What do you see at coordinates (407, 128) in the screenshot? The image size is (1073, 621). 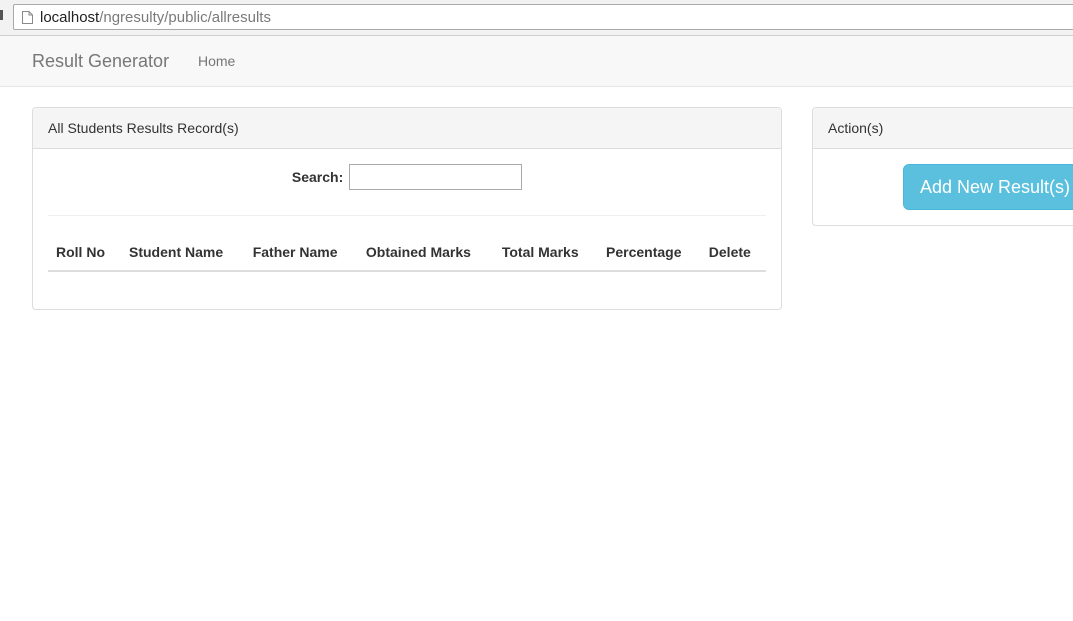 I see `results-panel-title: All Students Results Record(s)` at bounding box center [407, 128].